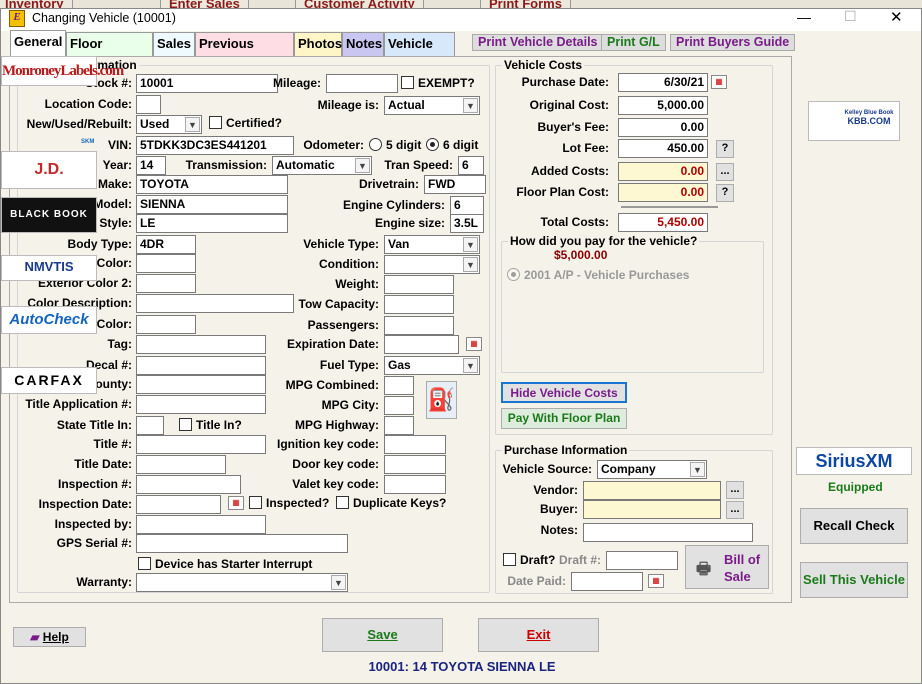 This screenshot has width=922, height=684. What do you see at coordinates (49, 380) in the screenshot?
I see `carfax-logo: CARFAX` at bounding box center [49, 380].